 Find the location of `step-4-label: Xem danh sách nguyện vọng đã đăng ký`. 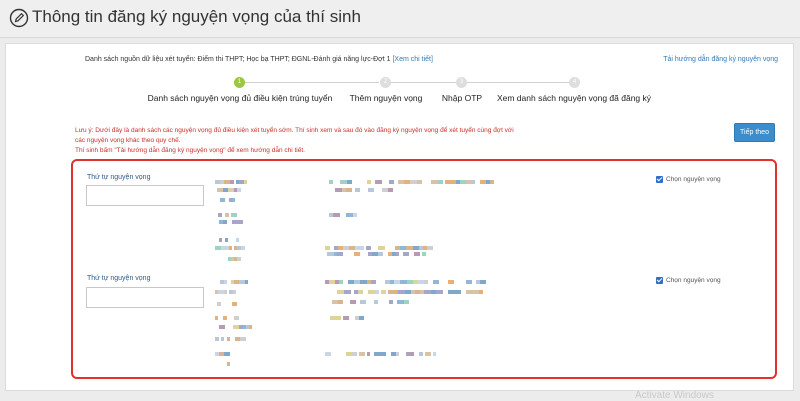

step-4-label: Xem danh sách nguyện vọng đã đăng ký is located at coordinates (574, 98).